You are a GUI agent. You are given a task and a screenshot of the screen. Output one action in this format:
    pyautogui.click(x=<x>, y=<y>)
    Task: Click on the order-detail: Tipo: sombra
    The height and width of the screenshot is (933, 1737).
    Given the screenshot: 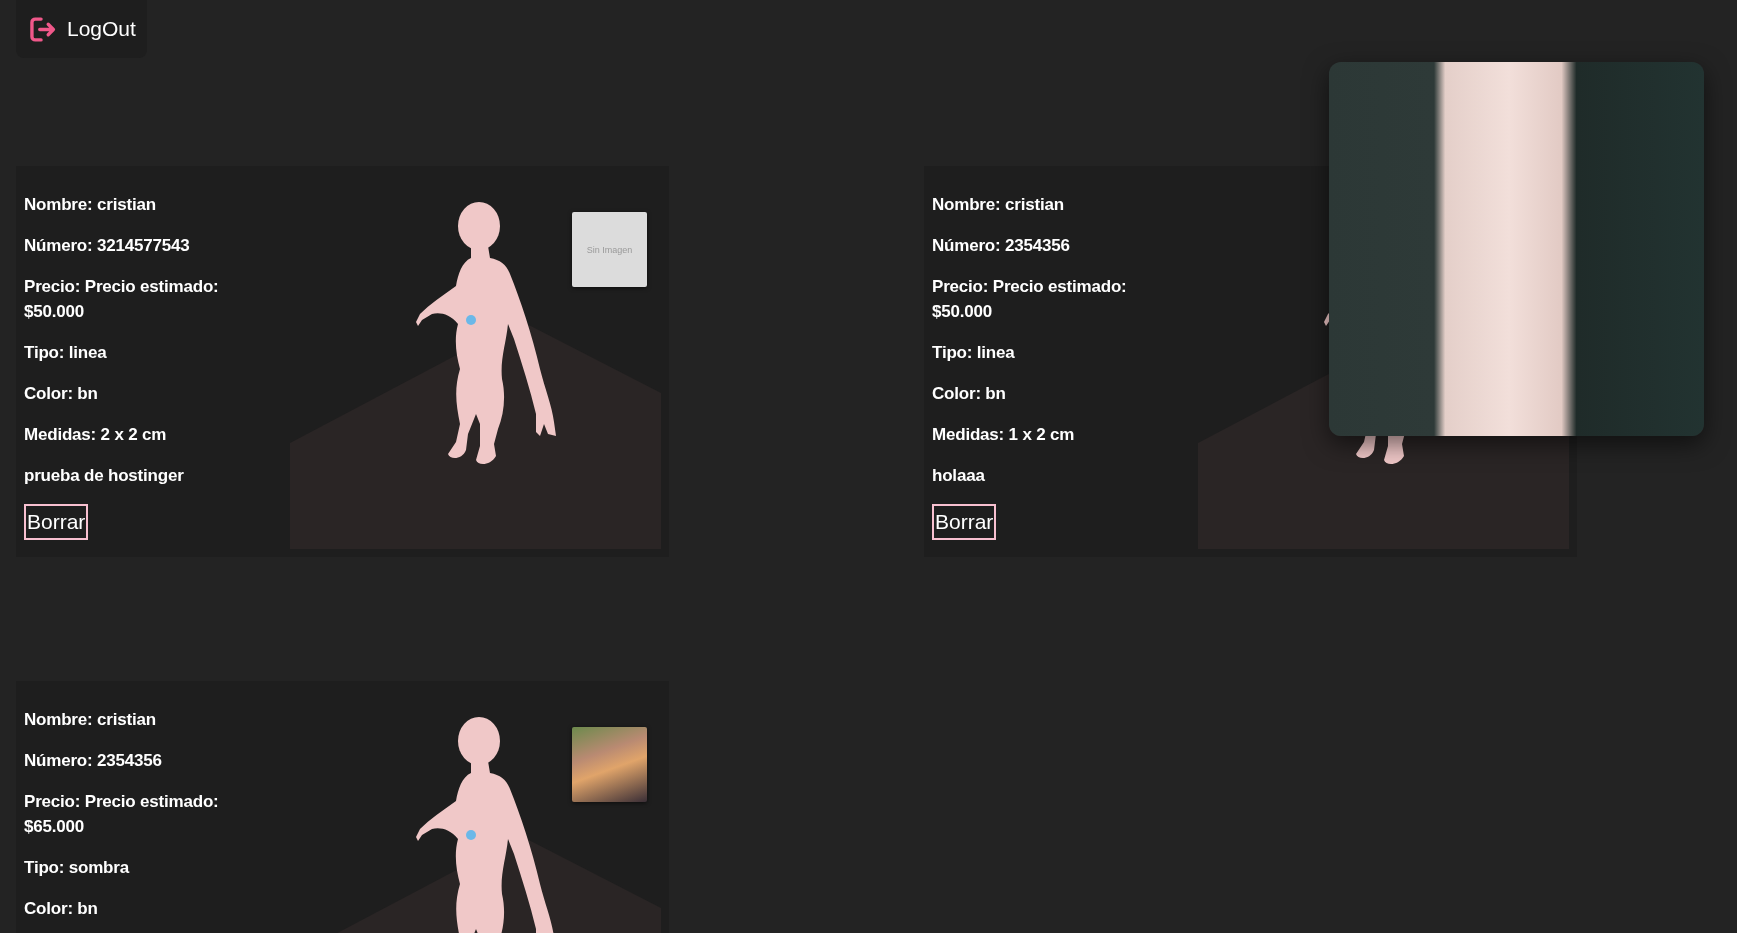 What is the action you would take?
    pyautogui.click(x=76, y=868)
    